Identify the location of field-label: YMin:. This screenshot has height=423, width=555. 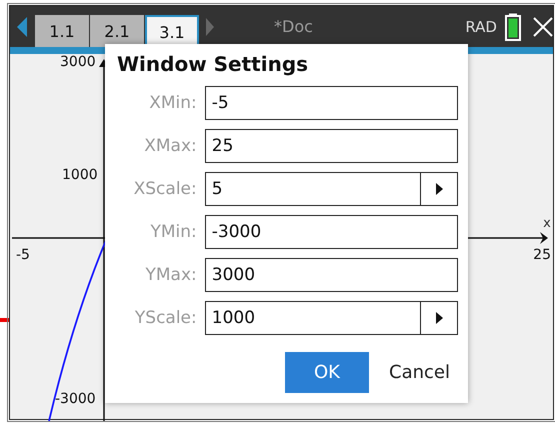
(173, 232).